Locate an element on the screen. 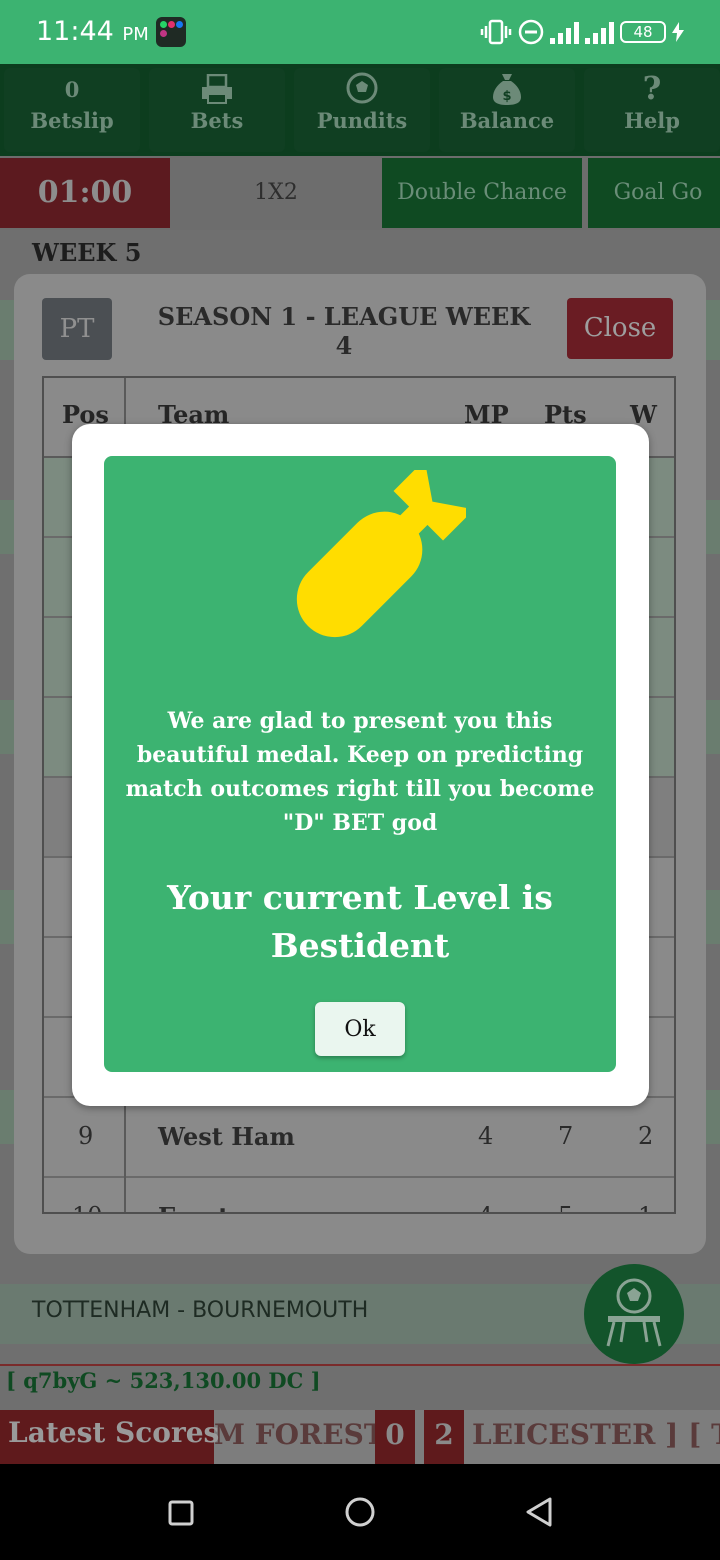 This screenshot has width=720, height=1560. cell-pos: 9 is located at coordinates (86, 1136).